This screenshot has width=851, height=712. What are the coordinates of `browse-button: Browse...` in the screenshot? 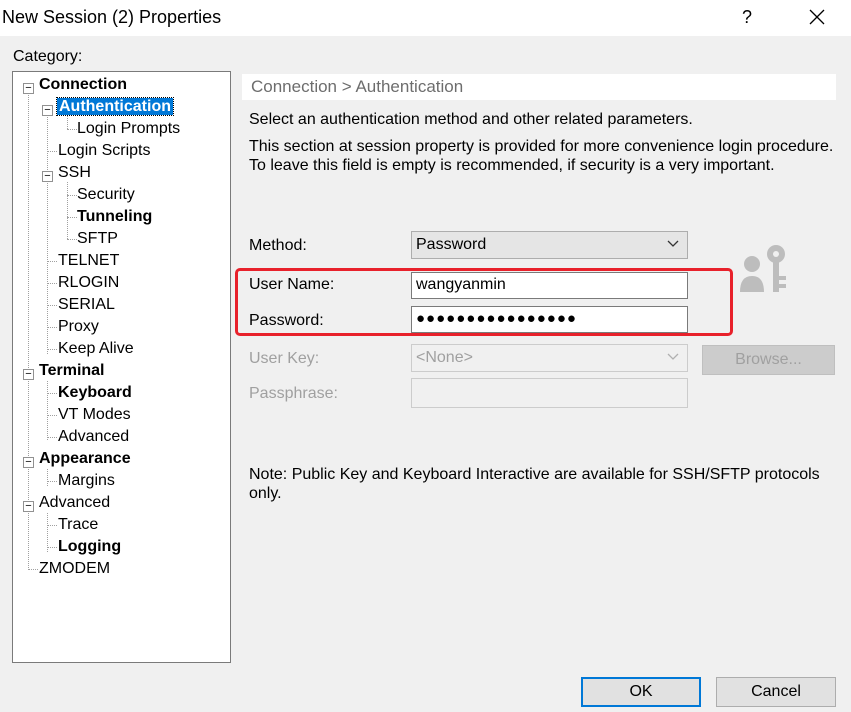 It's located at (768, 360).